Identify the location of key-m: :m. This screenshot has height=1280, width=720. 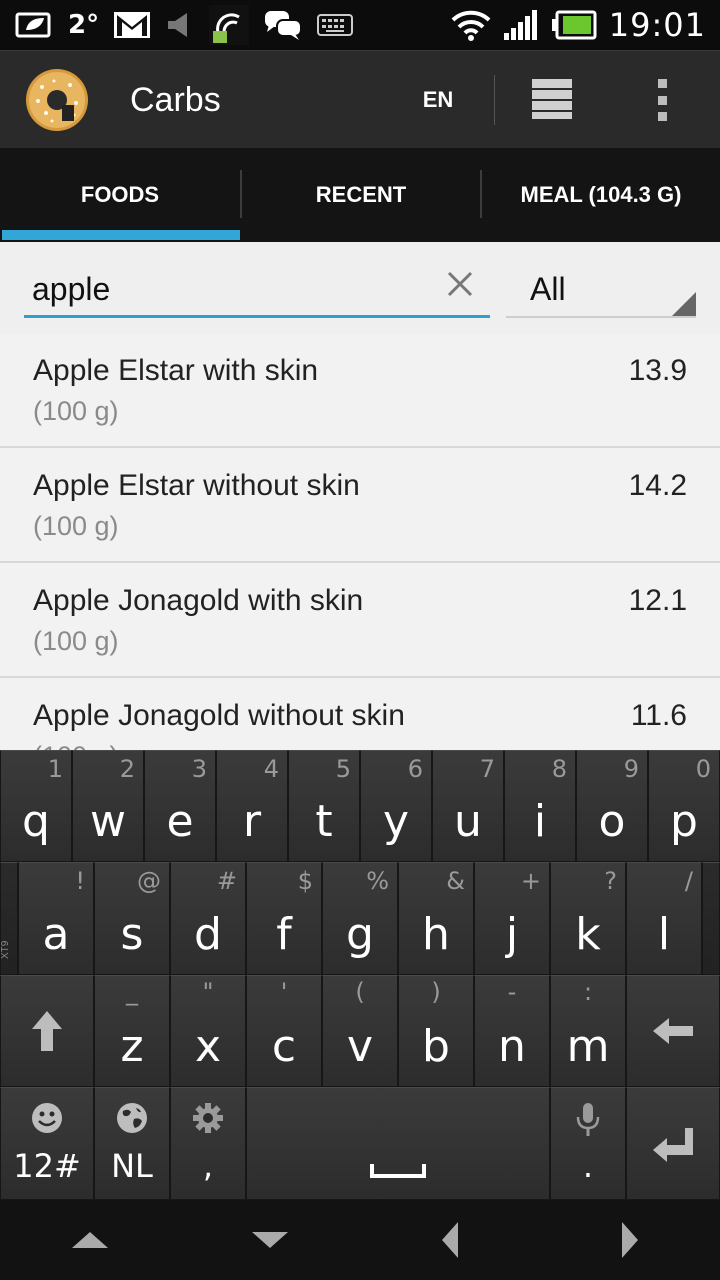
(588, 1031).